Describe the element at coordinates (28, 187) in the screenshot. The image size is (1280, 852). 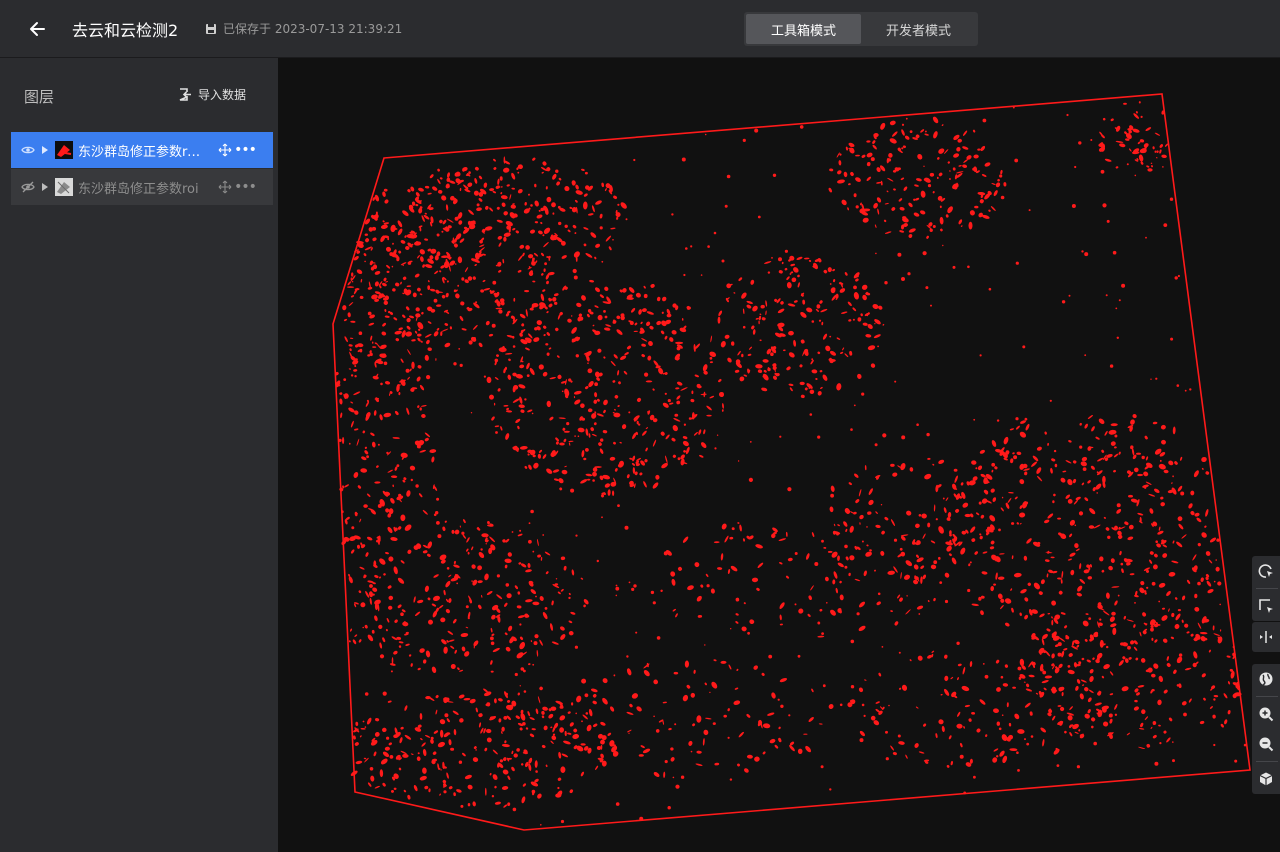
I see `eye-off-icon` at that location.